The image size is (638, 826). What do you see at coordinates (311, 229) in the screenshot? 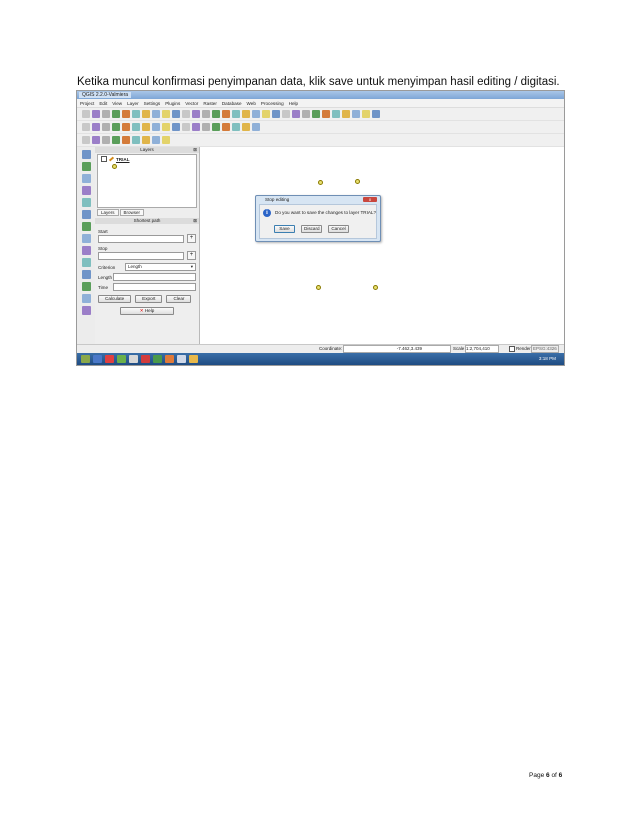
I see `discard-button: Discard` at bounding box center [311, 229].